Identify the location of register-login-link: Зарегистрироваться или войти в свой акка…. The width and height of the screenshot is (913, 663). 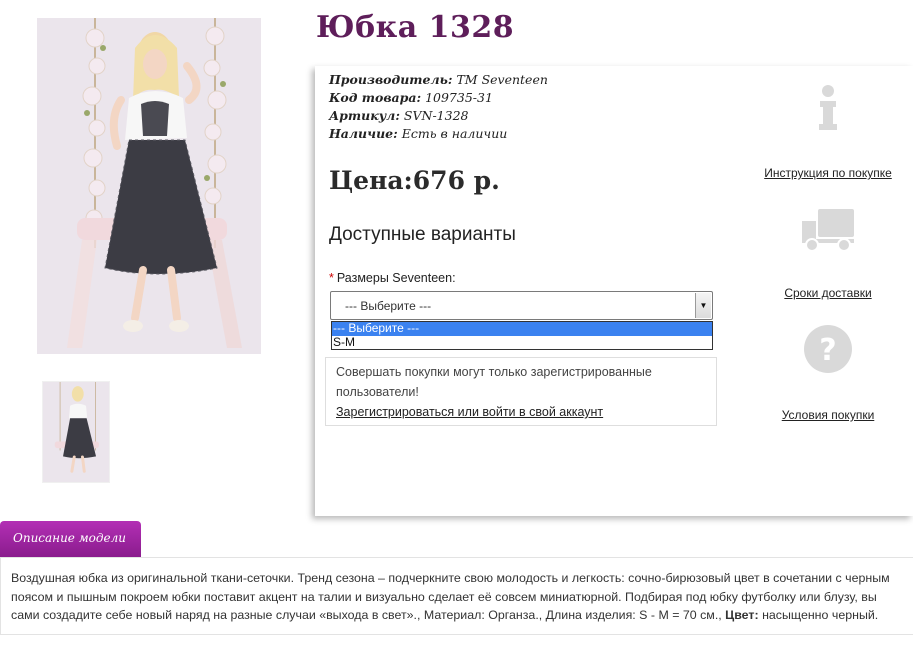
(521, 412).